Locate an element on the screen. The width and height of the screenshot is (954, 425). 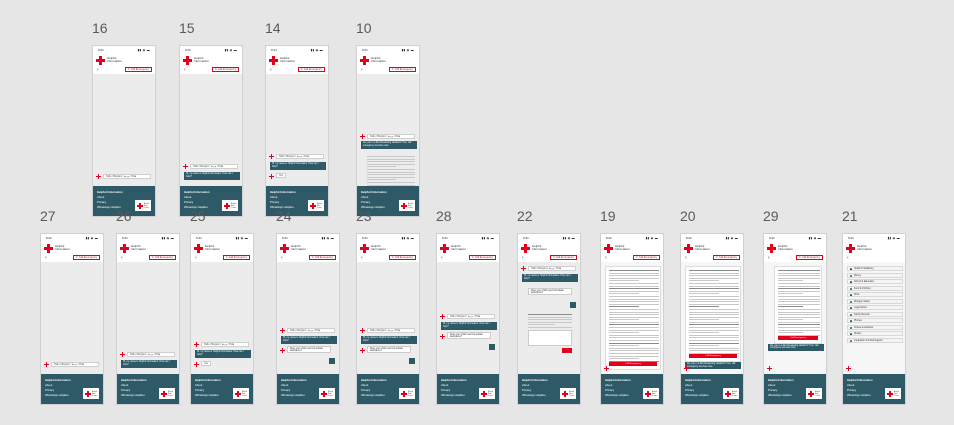
menu-item: Family Reunion is located at coordinates (875, 314).